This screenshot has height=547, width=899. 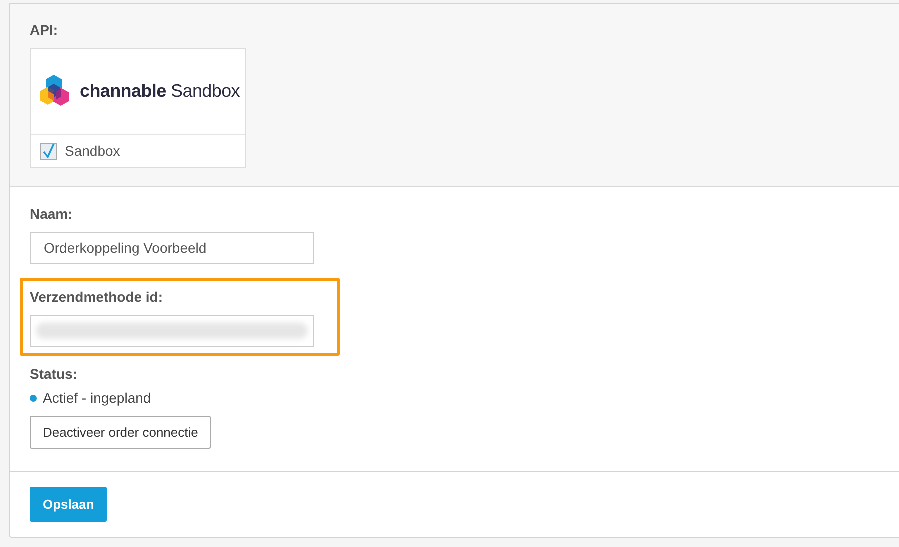 What do you see at coordinates (160, 91) in the screenshot?
I see `logo-text: channable Sandbox` at bounding box center [160, 91].